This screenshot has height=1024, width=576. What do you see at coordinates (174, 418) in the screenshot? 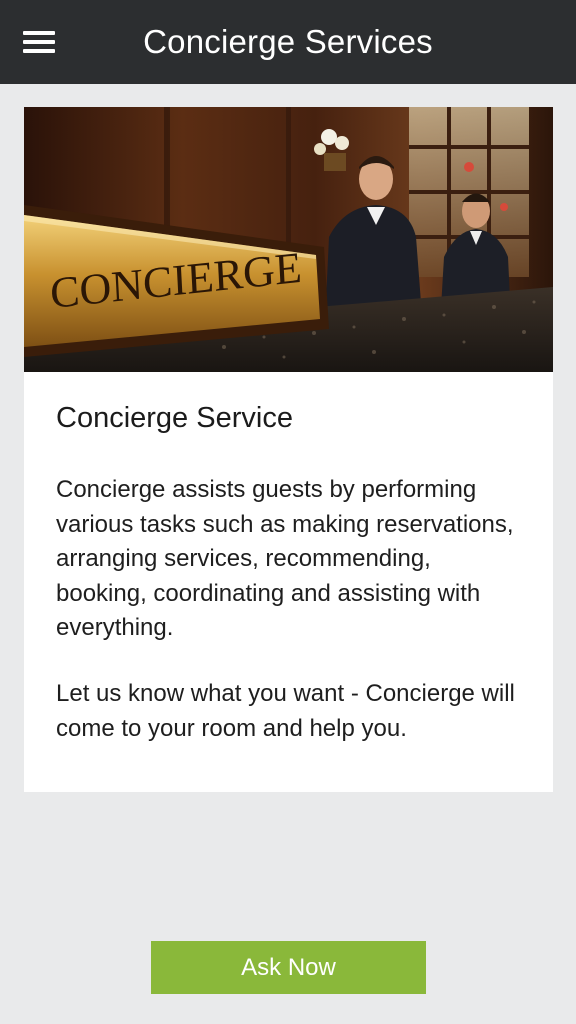
I see `service-title: Concierge Service` at bounding box center [174, 418].